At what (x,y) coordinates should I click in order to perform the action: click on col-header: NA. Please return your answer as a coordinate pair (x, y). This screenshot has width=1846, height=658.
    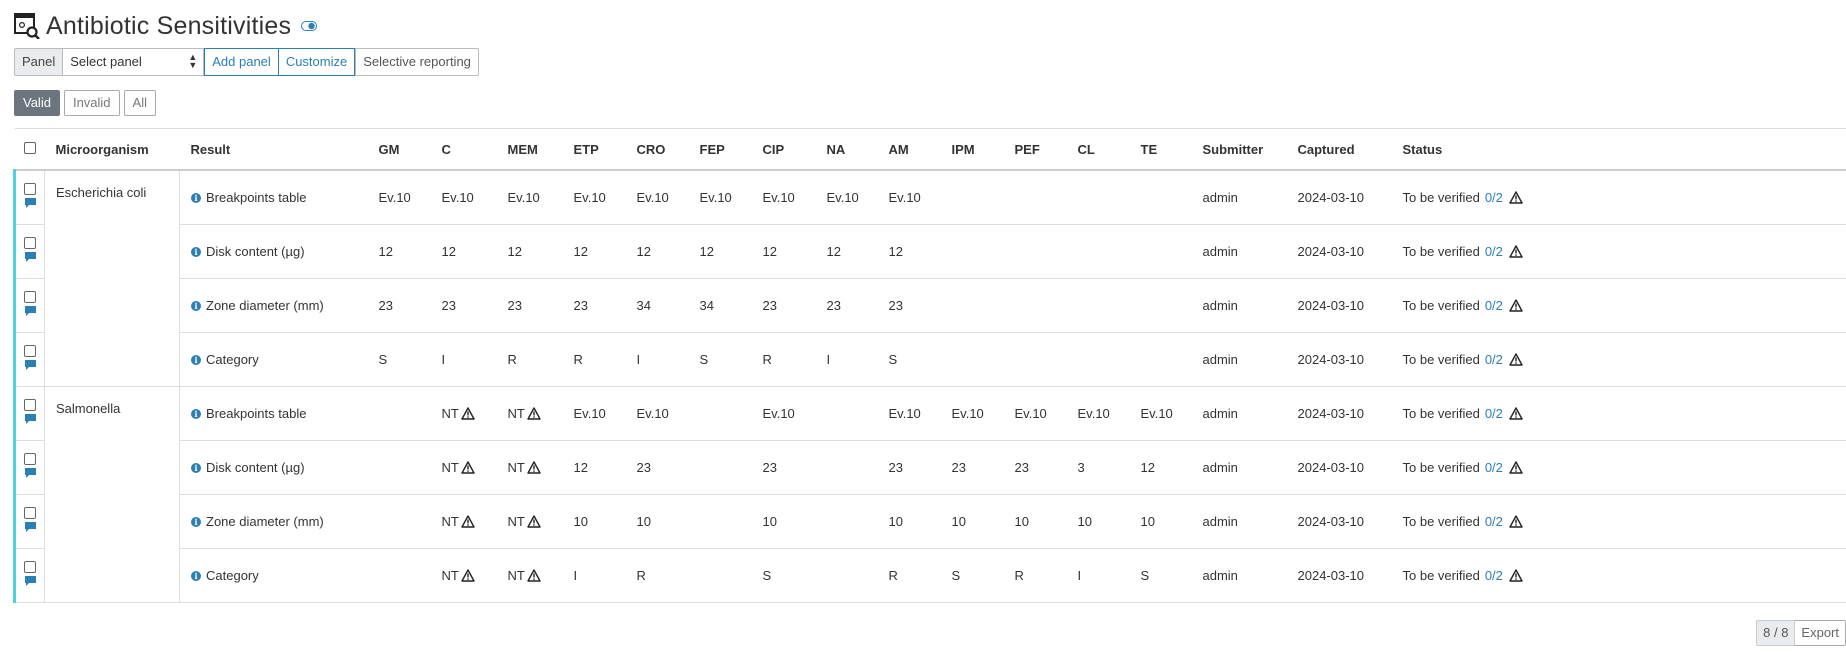
    Looking at the image, I should click on (846, 149).